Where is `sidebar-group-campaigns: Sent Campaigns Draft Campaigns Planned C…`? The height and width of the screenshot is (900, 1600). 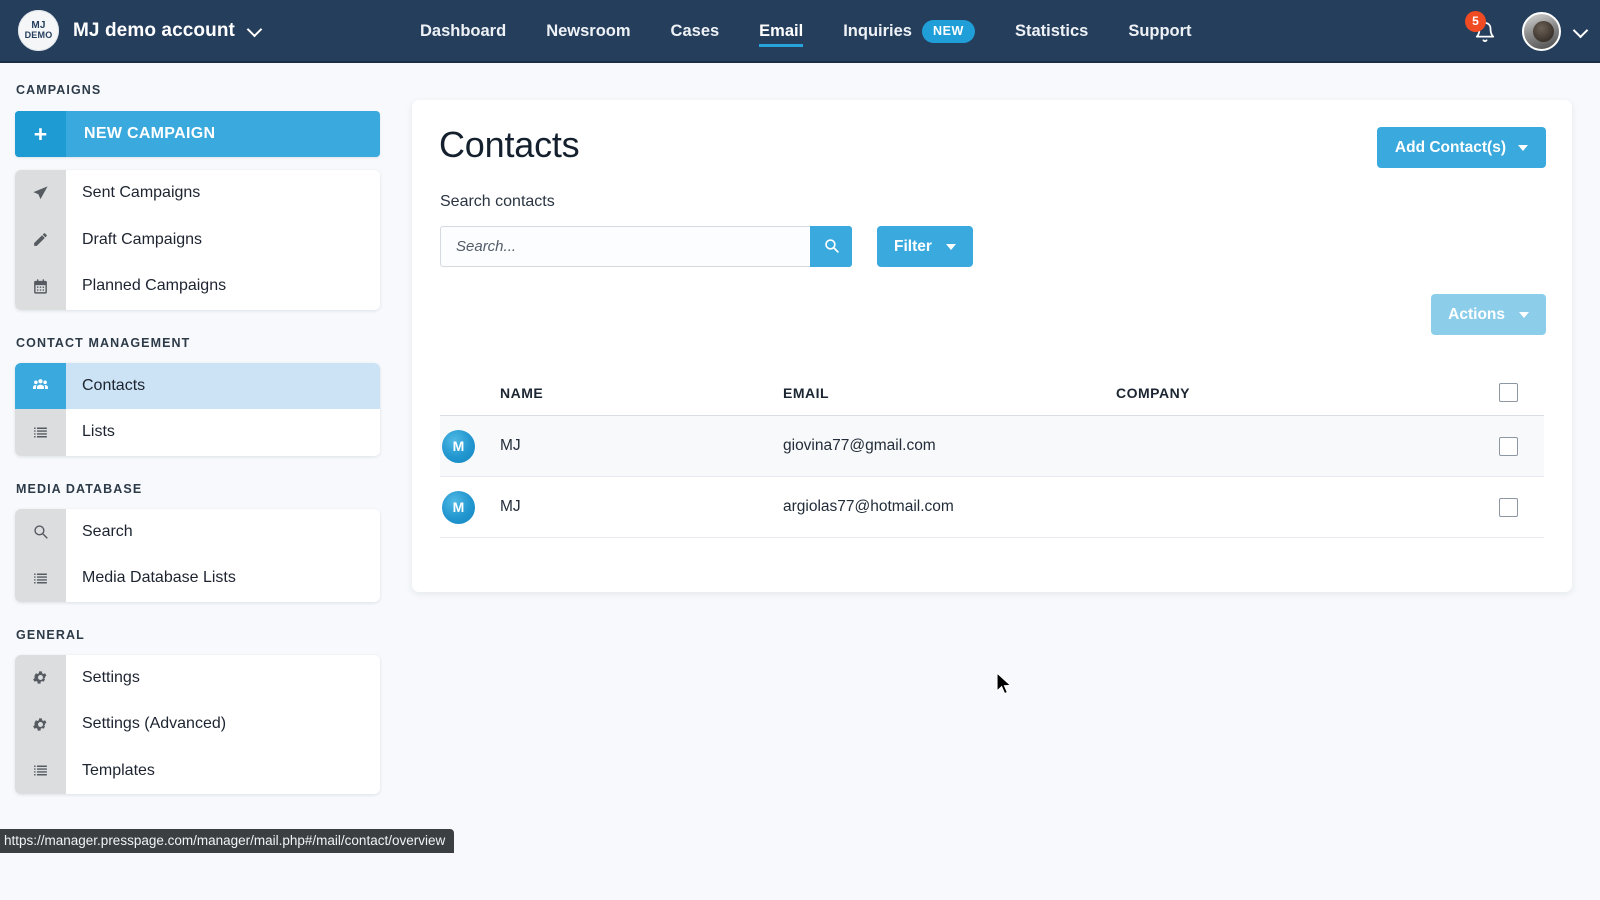 sidebar-group-campaigns: Sent Campaigns Draft Campaigns Planned C… is located at coordinates (197, 240).